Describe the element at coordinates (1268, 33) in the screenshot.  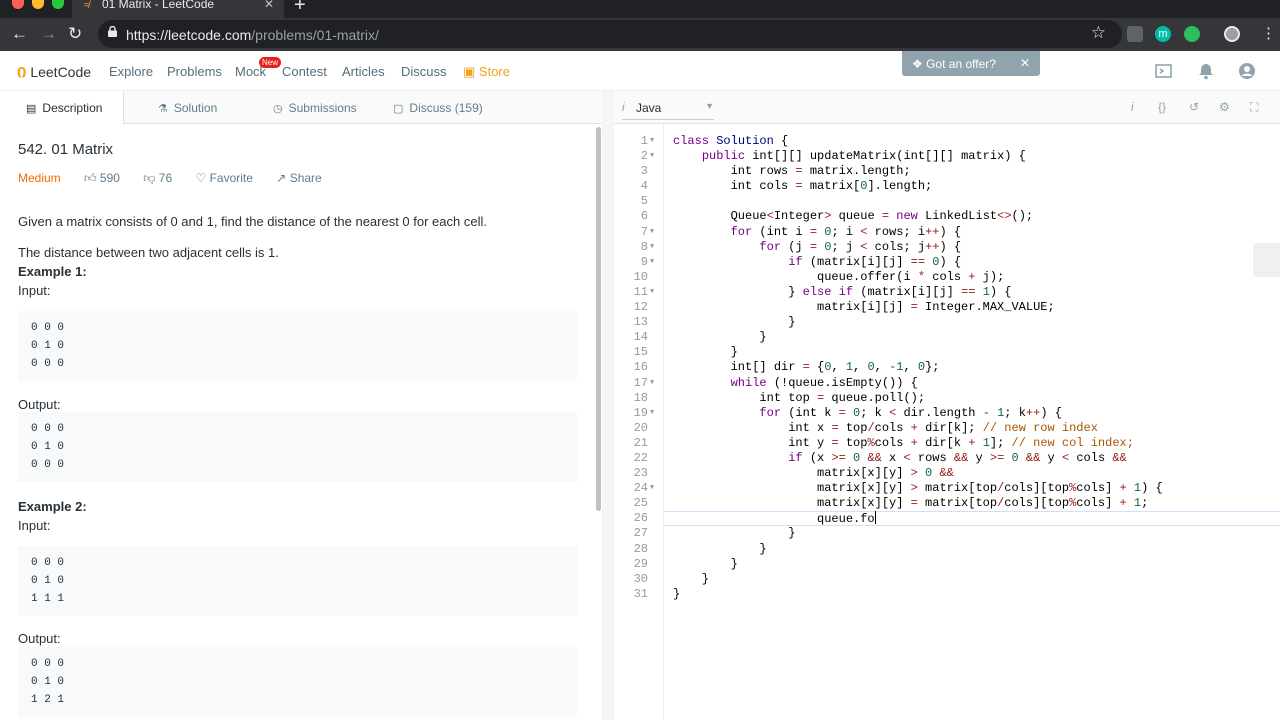
I see `browser-menu-icon: ⋮` at that location.